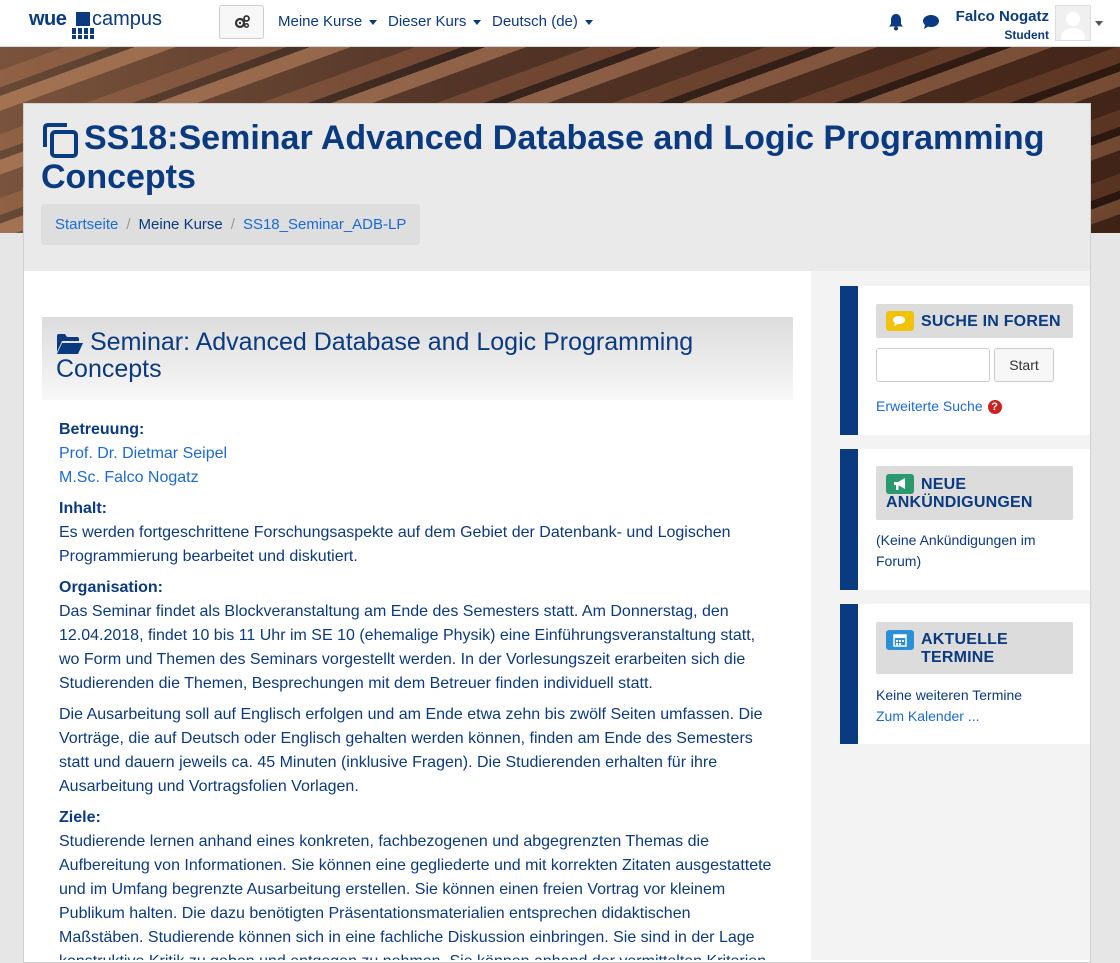  I want to click on advanced-search-row: Erweiterte Suche?, so click(939, 406).